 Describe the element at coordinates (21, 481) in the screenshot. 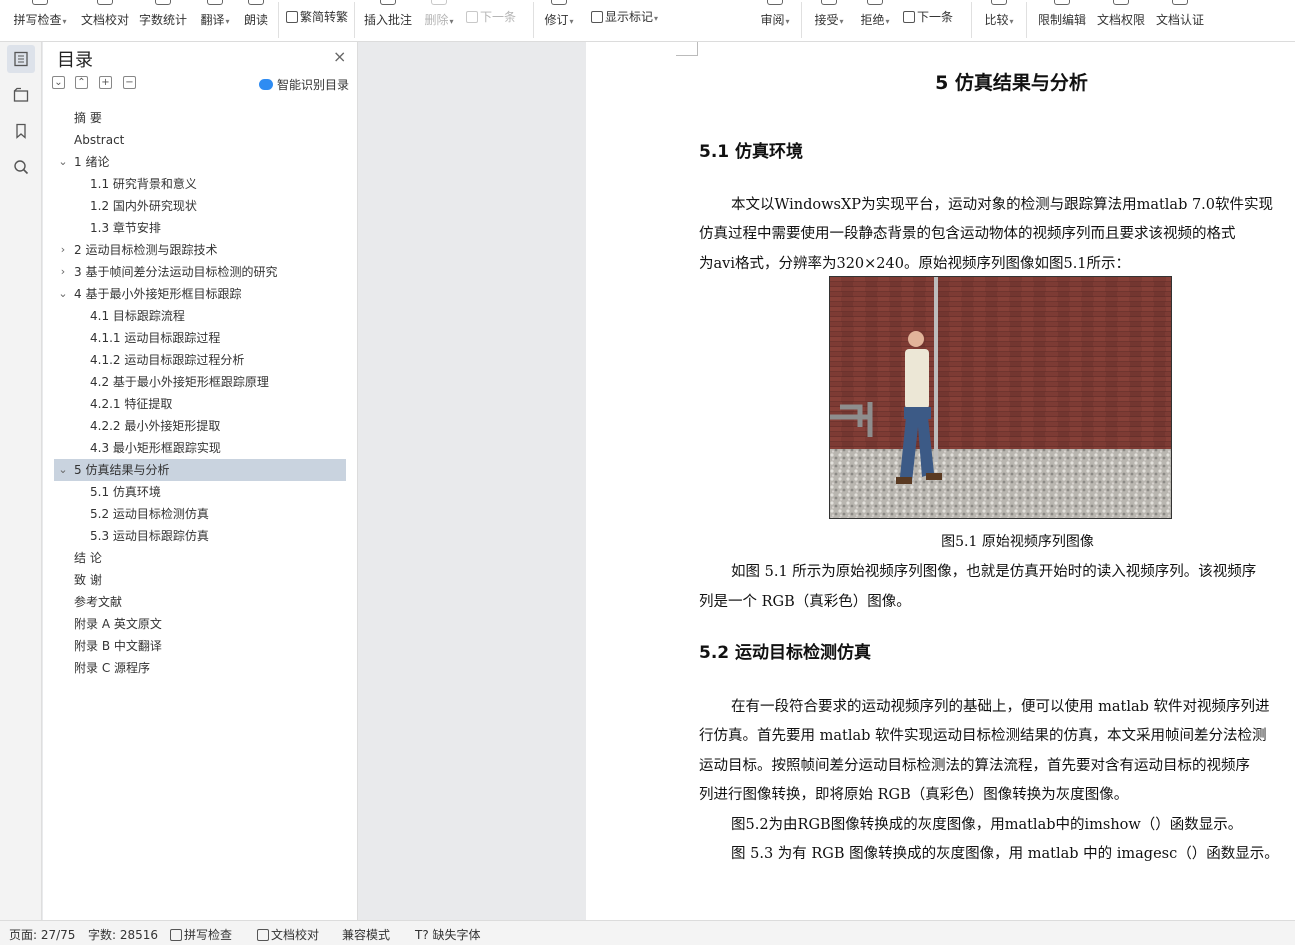

I see `side-icon-bar` at that location.